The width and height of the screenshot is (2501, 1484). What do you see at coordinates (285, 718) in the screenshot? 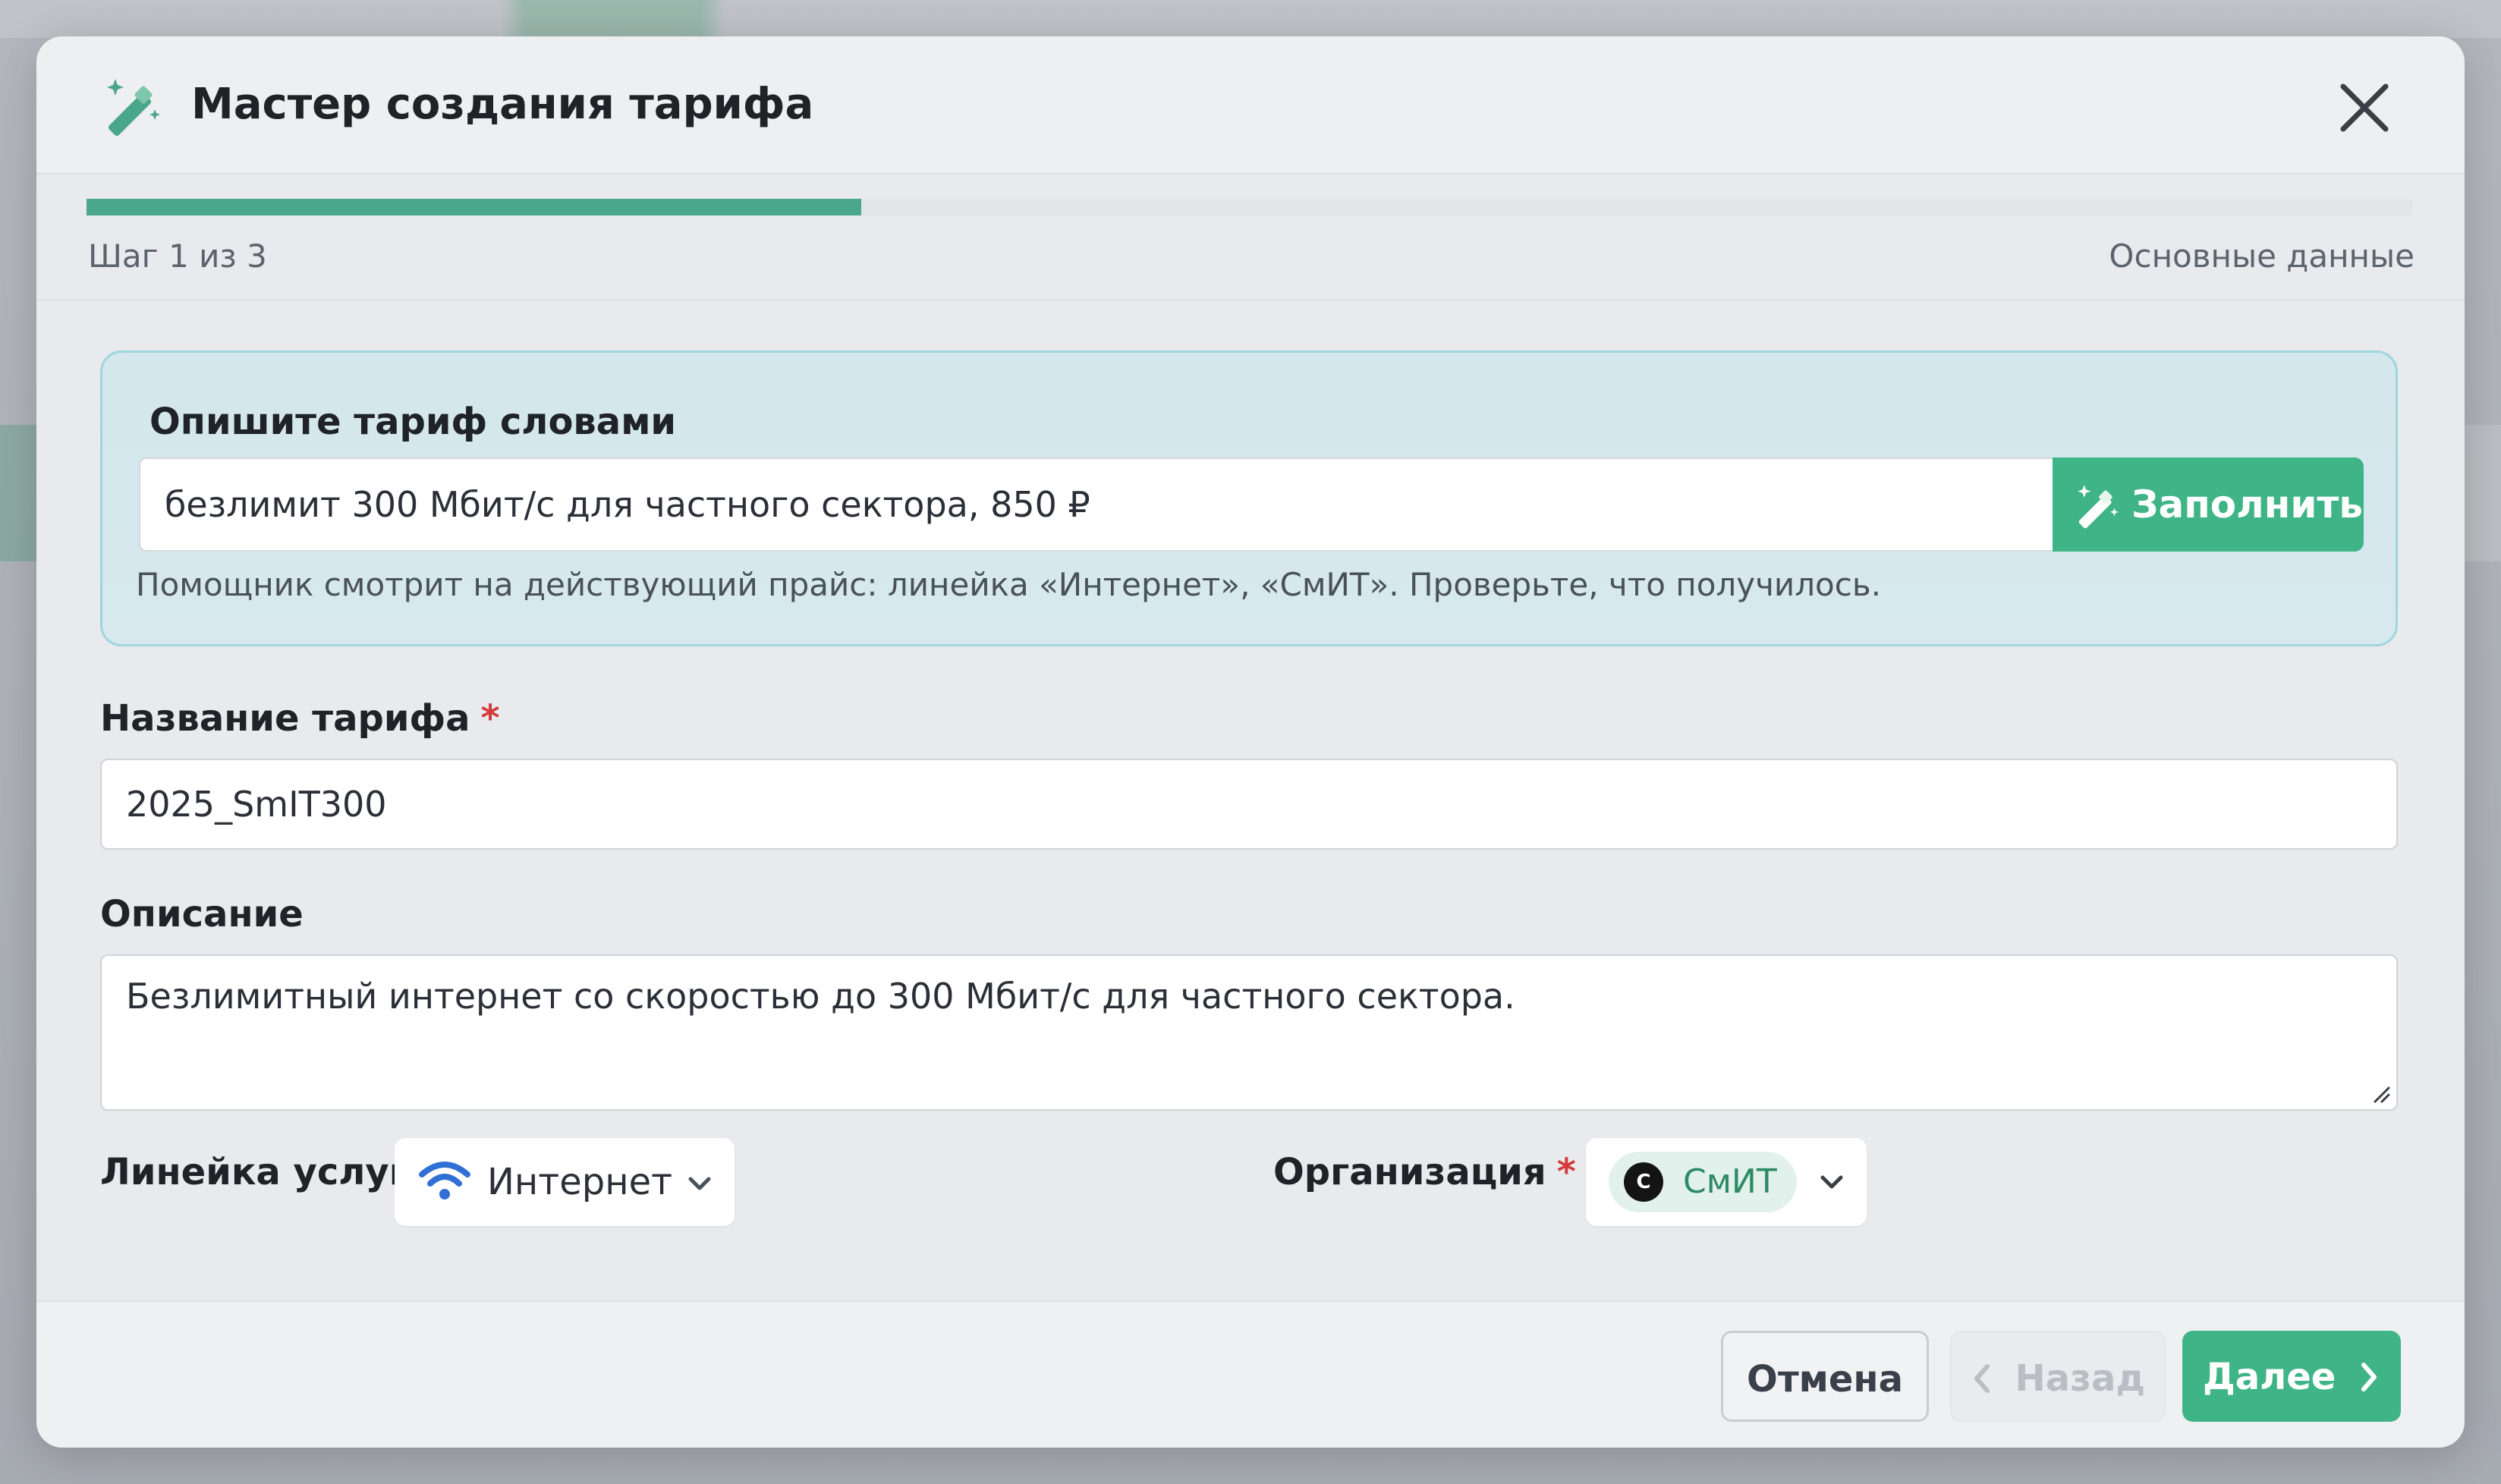
I see `tariff-name-label-text: Название тарифа` at bounding box center [285, 718].